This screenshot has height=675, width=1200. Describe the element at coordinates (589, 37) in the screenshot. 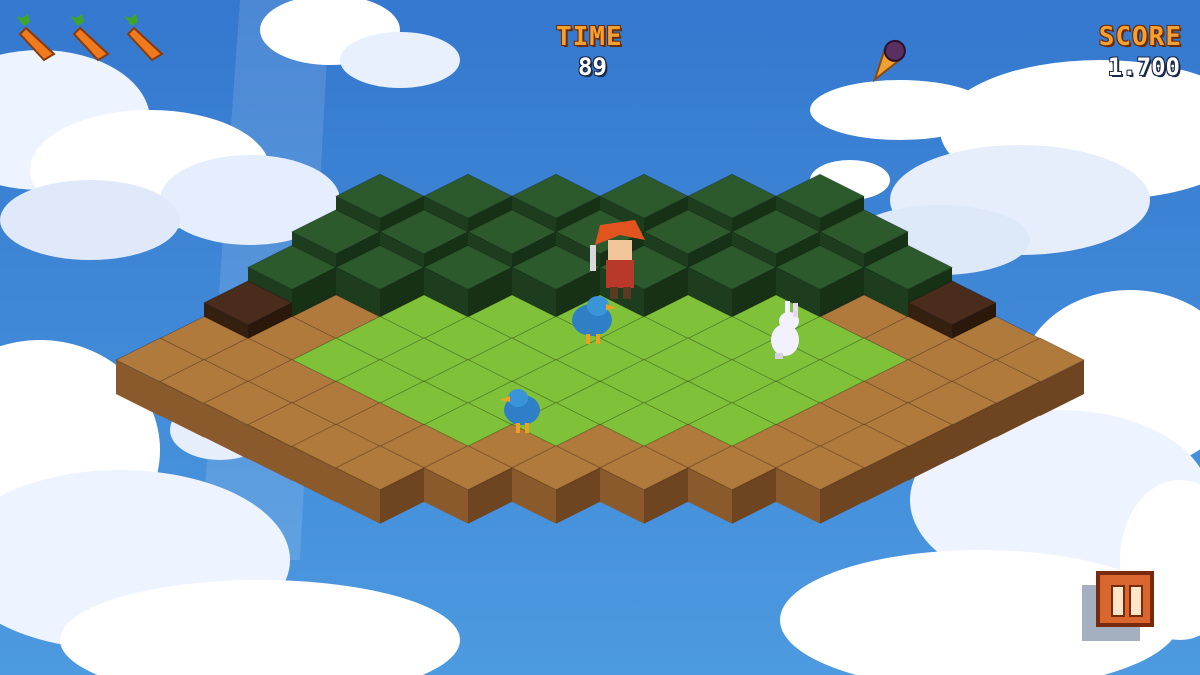

I see `time-label: TIME` at that location.